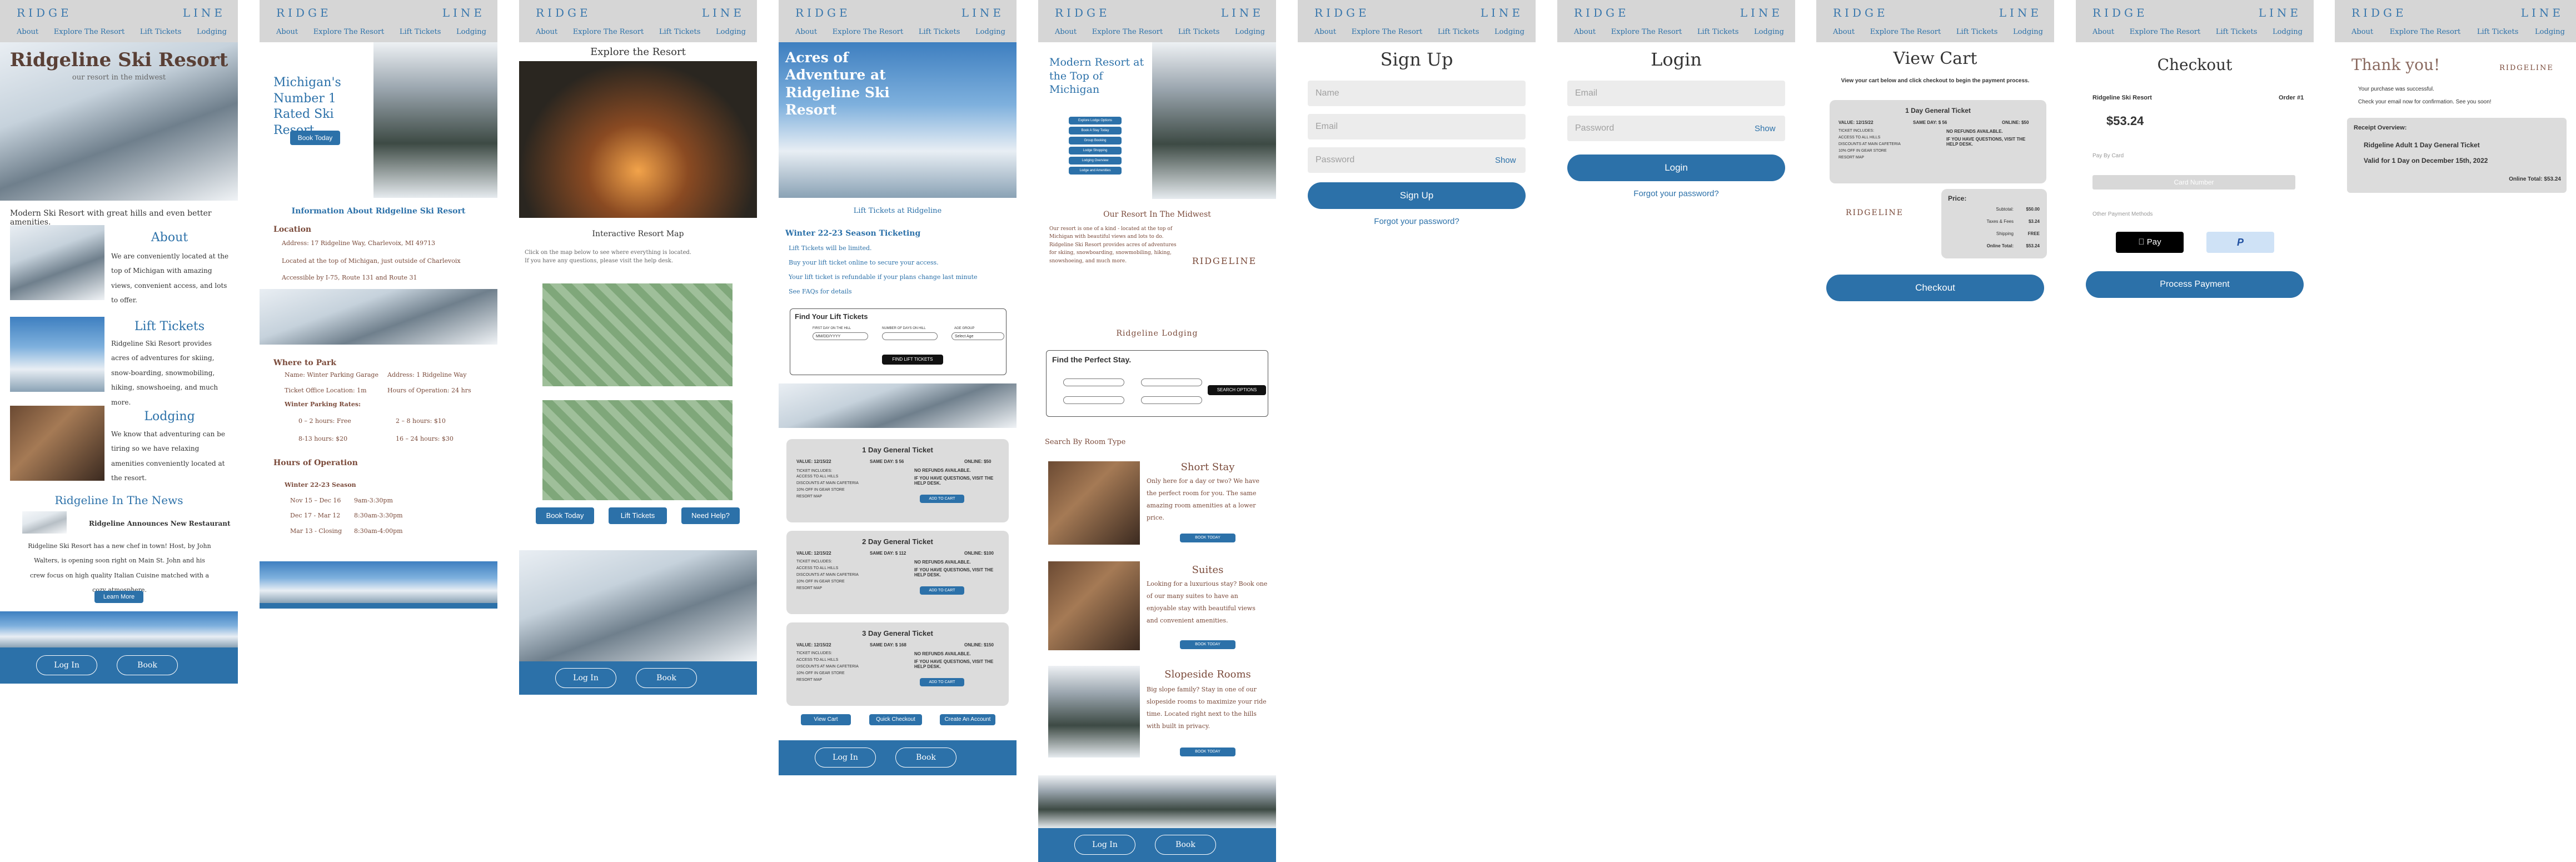 The image size is (2576, 862). What do you see at coordinates (637, 334) in the screenshot?
I see `resort-map-top` at bounding box center [637, 334].